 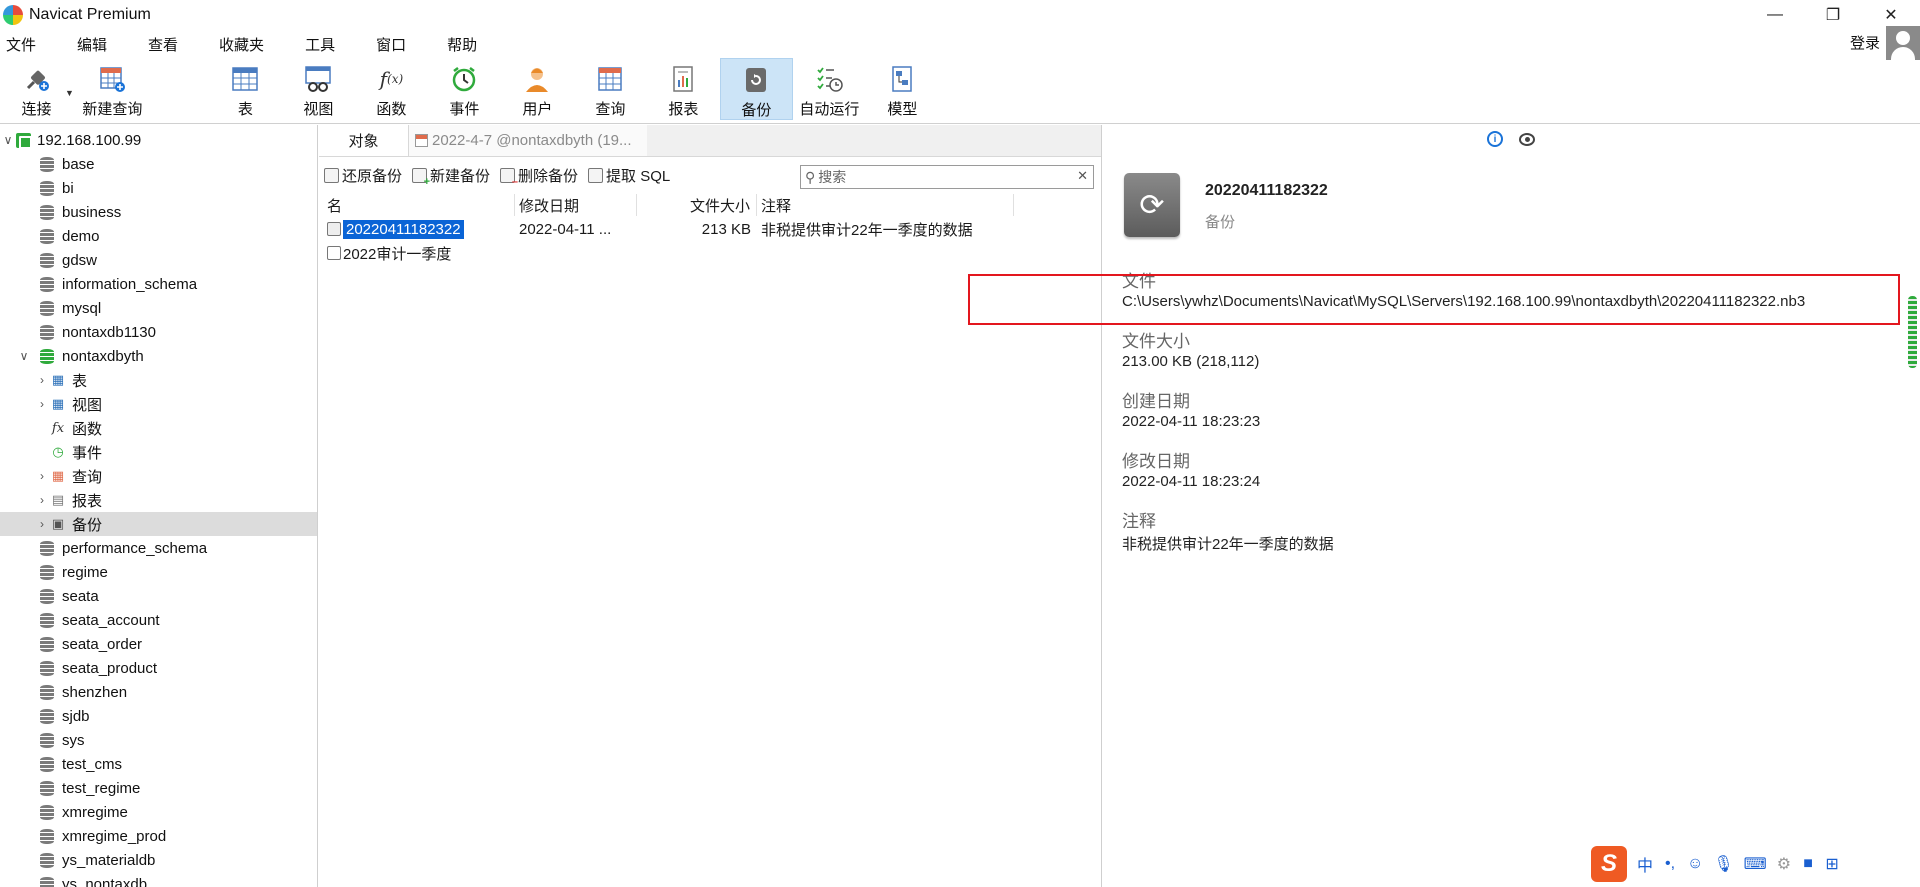 What do you see at coordinates (158, 572) in the screenshot?
I see `tree-db: regime` at bounding box center [158, 572].